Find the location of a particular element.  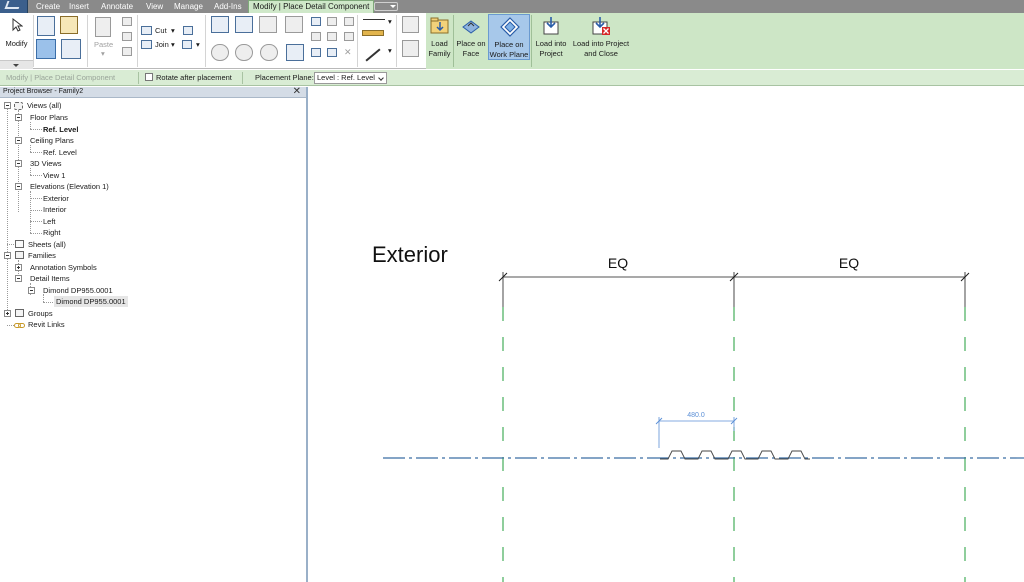

tree-item-interior: Interior is located at coordinates (54, 209).